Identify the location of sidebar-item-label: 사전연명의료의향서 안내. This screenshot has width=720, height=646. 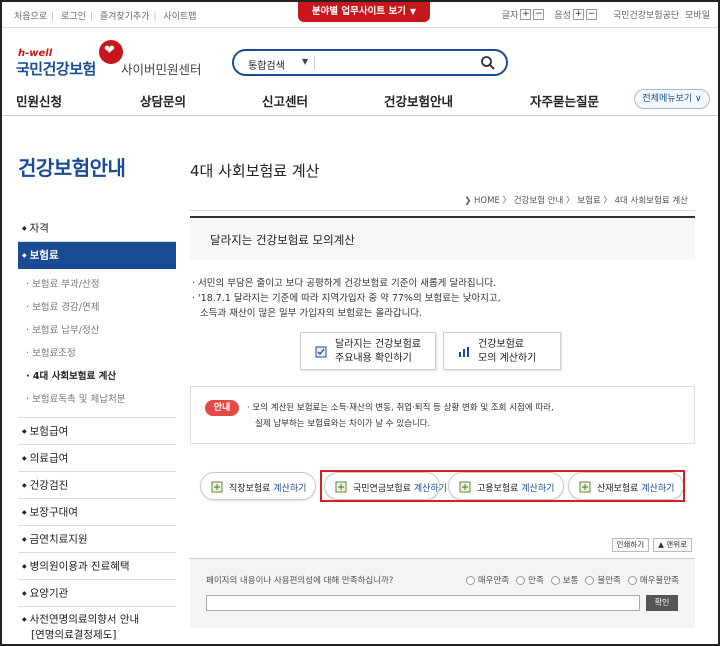
(84, 619).